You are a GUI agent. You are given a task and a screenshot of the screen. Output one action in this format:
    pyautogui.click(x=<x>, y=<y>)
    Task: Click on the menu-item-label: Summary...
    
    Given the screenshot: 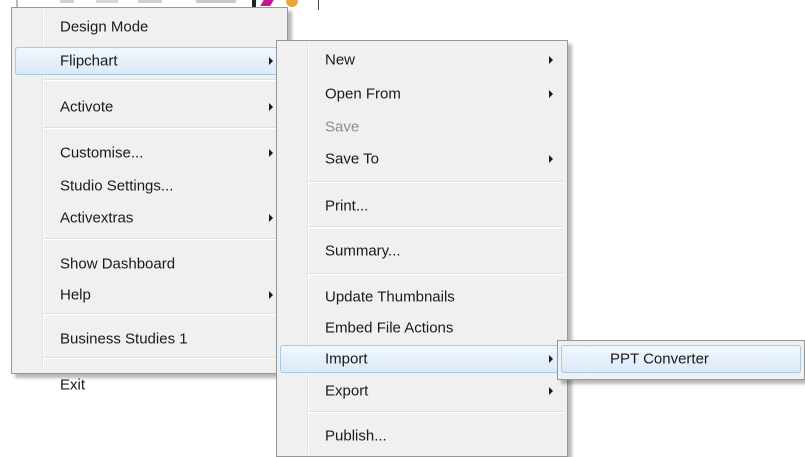 What is the action you would take?
    pyautogui.click(x=363, y=251)
    